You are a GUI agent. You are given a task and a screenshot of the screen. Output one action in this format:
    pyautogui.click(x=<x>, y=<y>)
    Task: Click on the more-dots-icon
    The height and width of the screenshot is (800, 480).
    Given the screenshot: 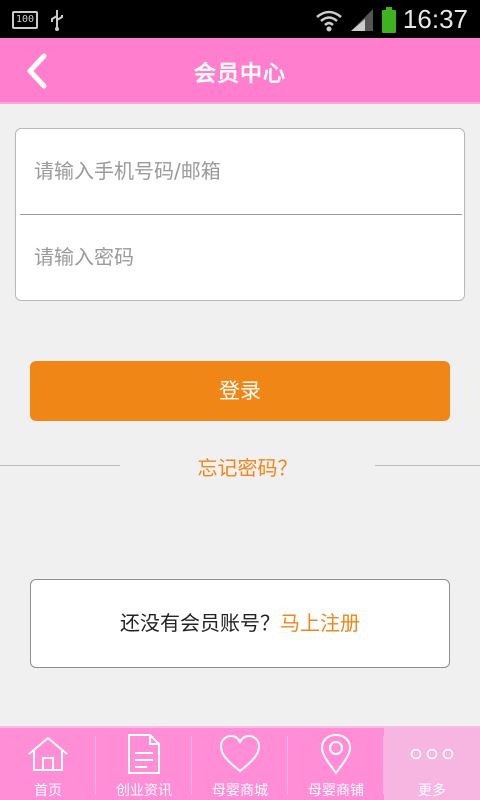 What is the action you would take?
    pyautogui.click(x=432, y=754)
    